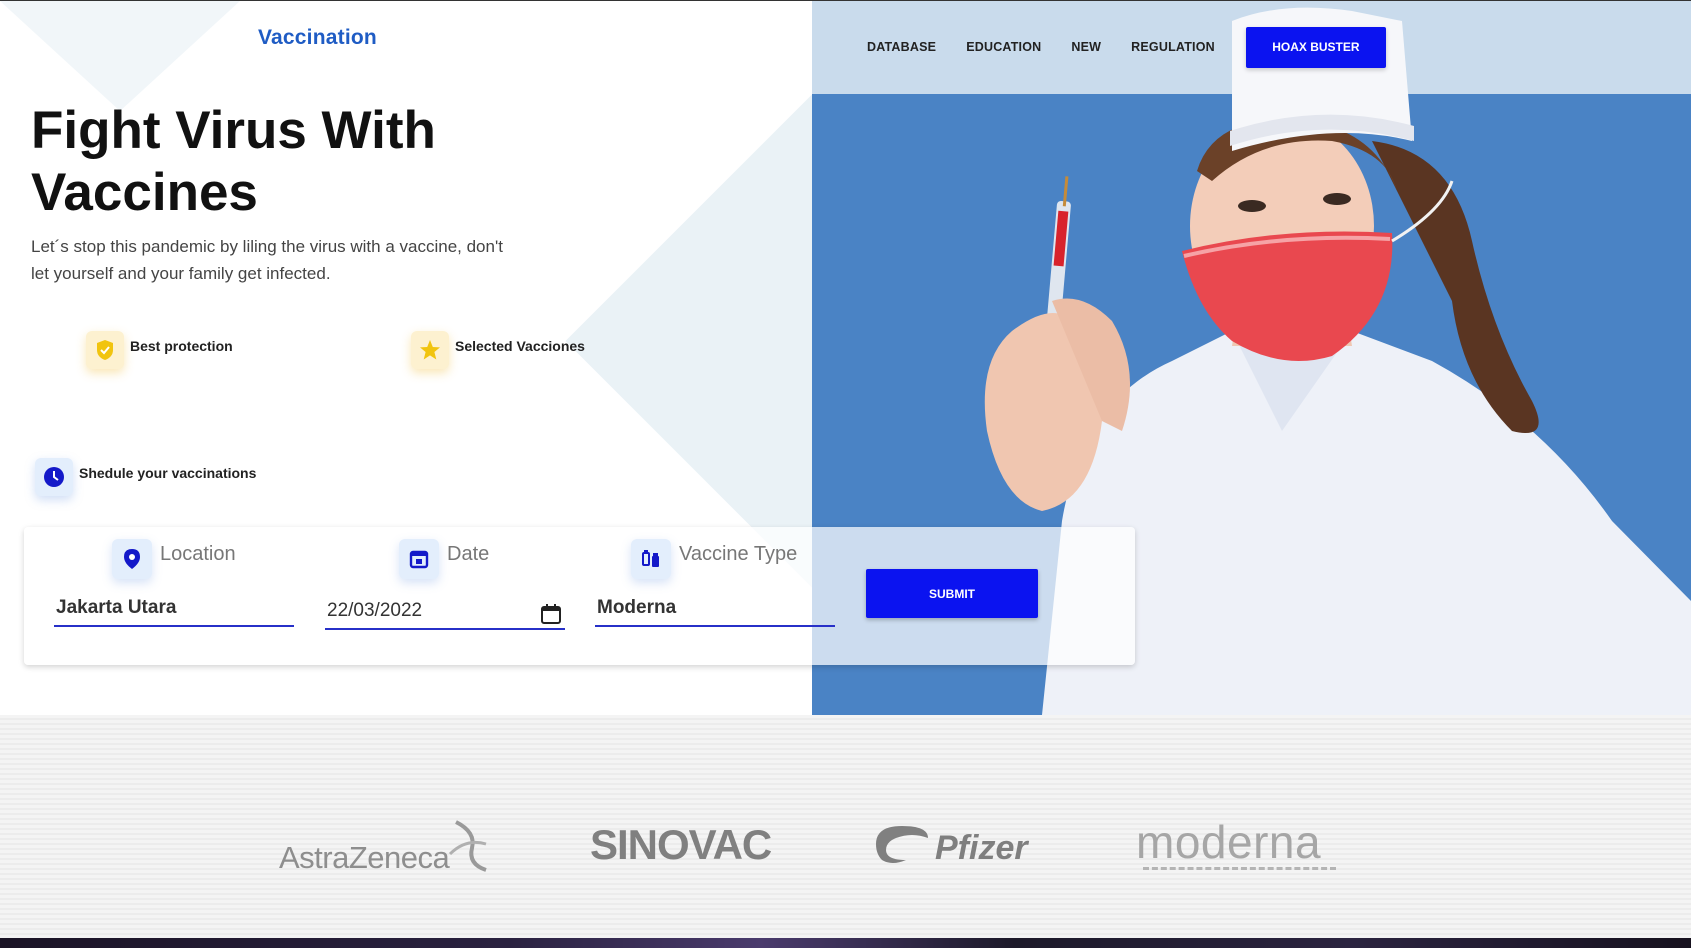 The image size is (1691, 948). Describe the element at coordinates (1229, 842) in the screenshot. I see `partner-logo-moderna: moderna` at that location.